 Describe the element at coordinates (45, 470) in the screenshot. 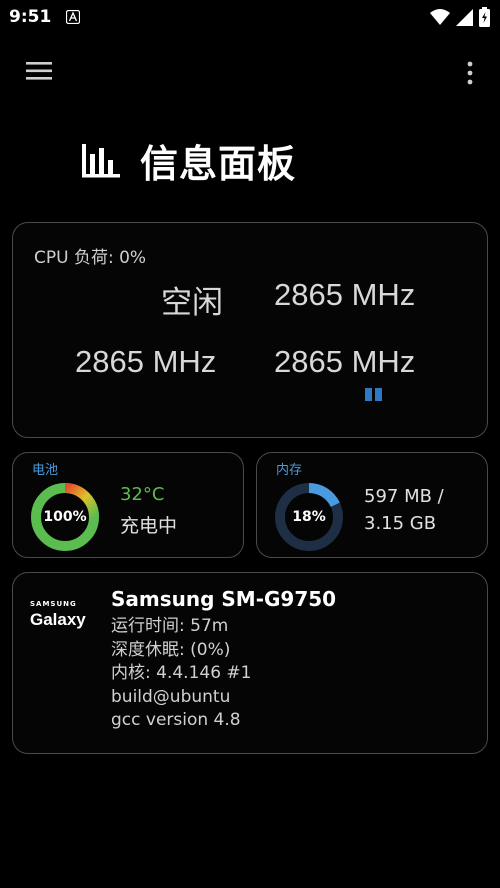

I see `battery-label: 电池` at that location.